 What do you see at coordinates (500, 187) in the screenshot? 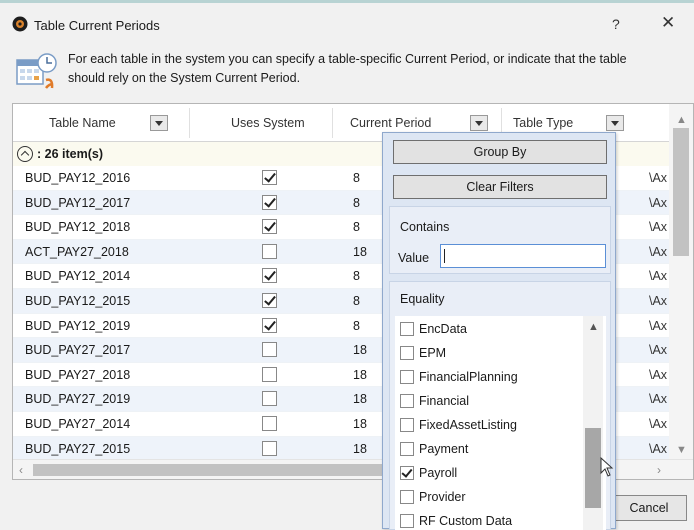
I see `clear-filters-button: Clear Filters` at bounding box center [500, 187].